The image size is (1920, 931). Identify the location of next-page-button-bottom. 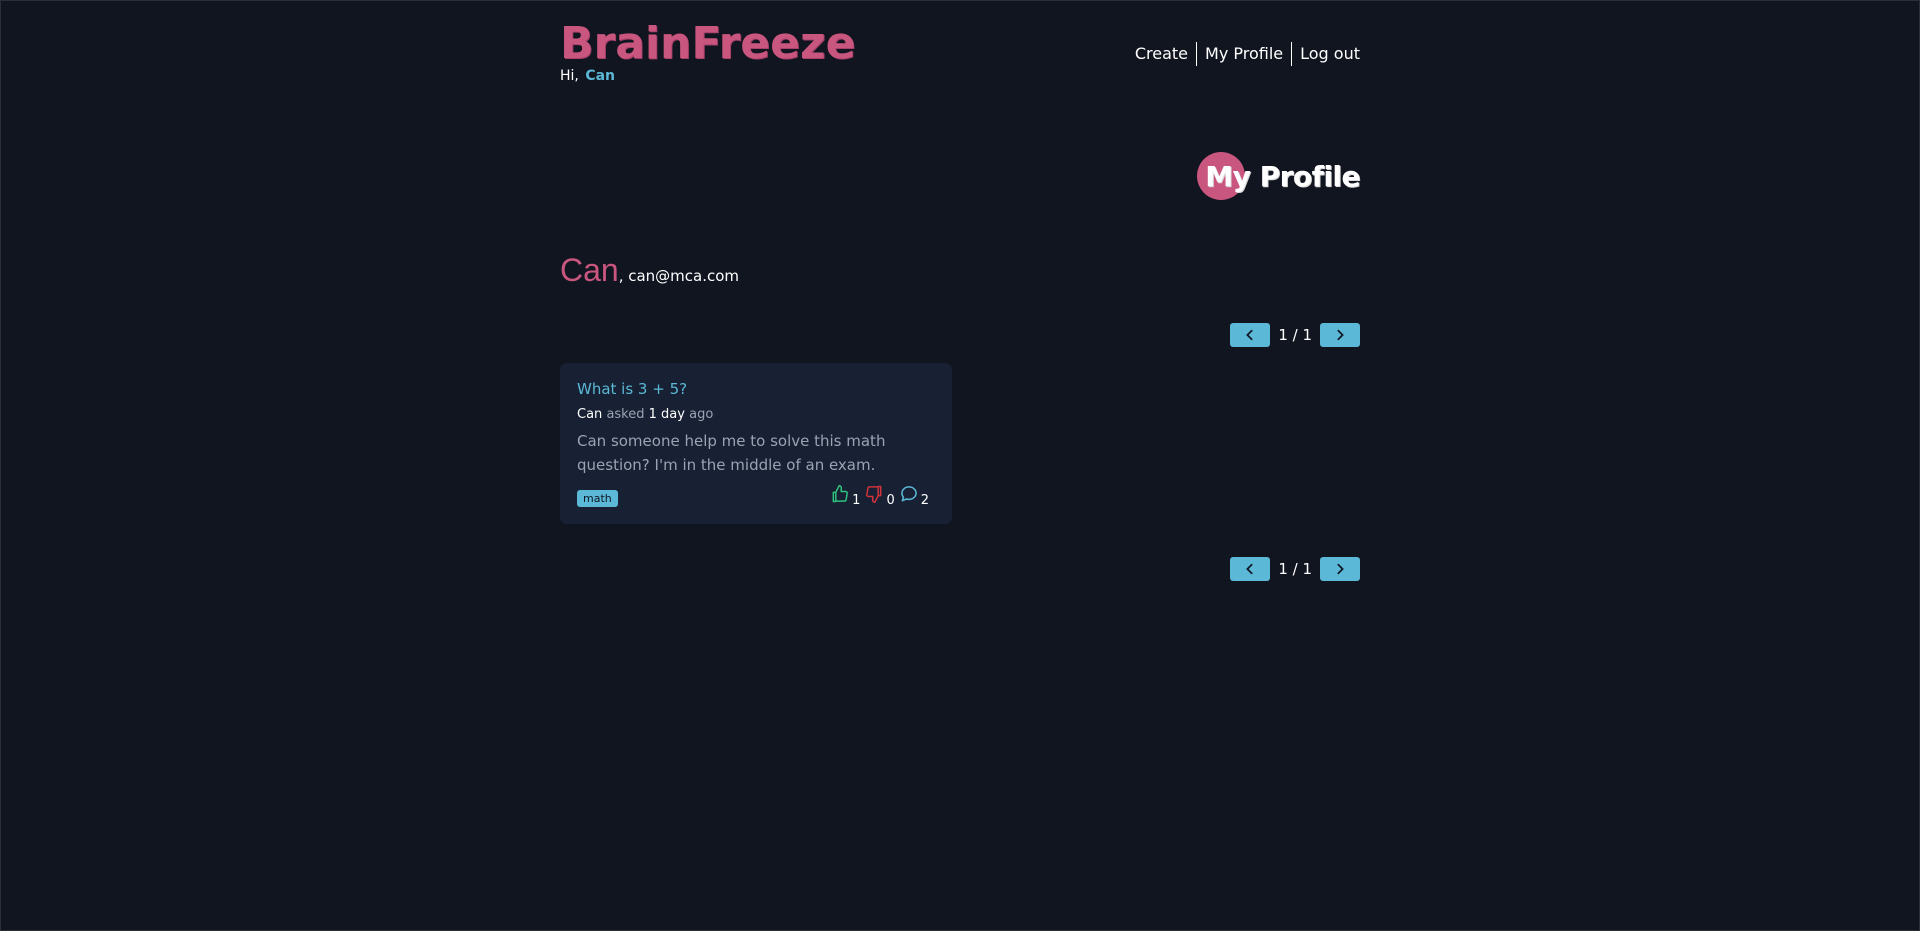
(1340, 569).